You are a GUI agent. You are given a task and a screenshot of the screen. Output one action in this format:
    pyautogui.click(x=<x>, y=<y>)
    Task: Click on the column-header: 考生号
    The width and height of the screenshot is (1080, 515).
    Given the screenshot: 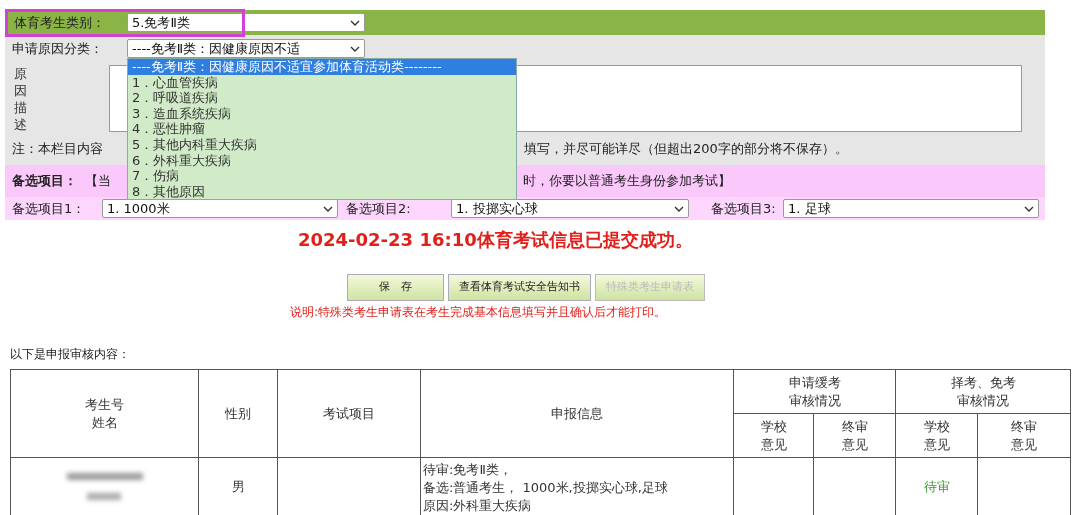 What is the action you would take?
    pyautogui.click(x=104, y=404)
    